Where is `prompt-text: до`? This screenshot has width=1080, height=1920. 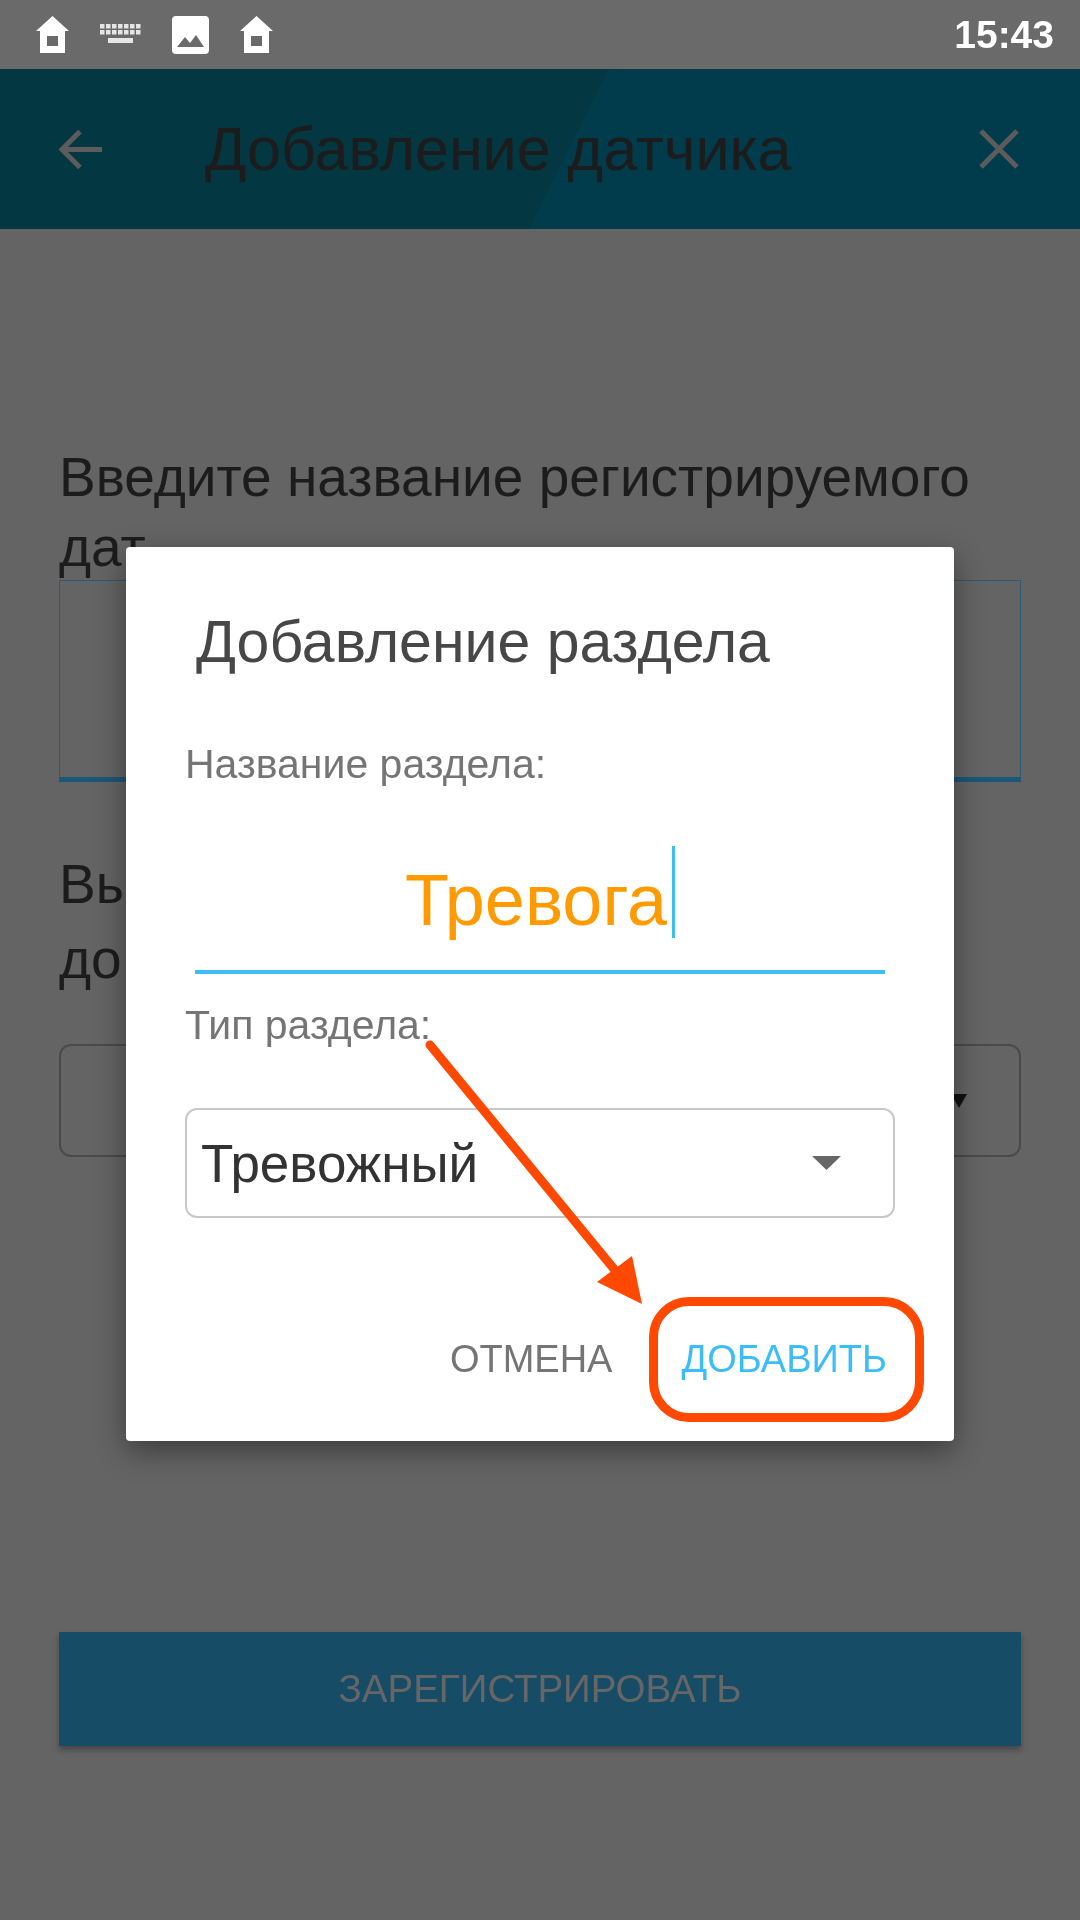
prompt-text: до is located at coordinates (90, 959).